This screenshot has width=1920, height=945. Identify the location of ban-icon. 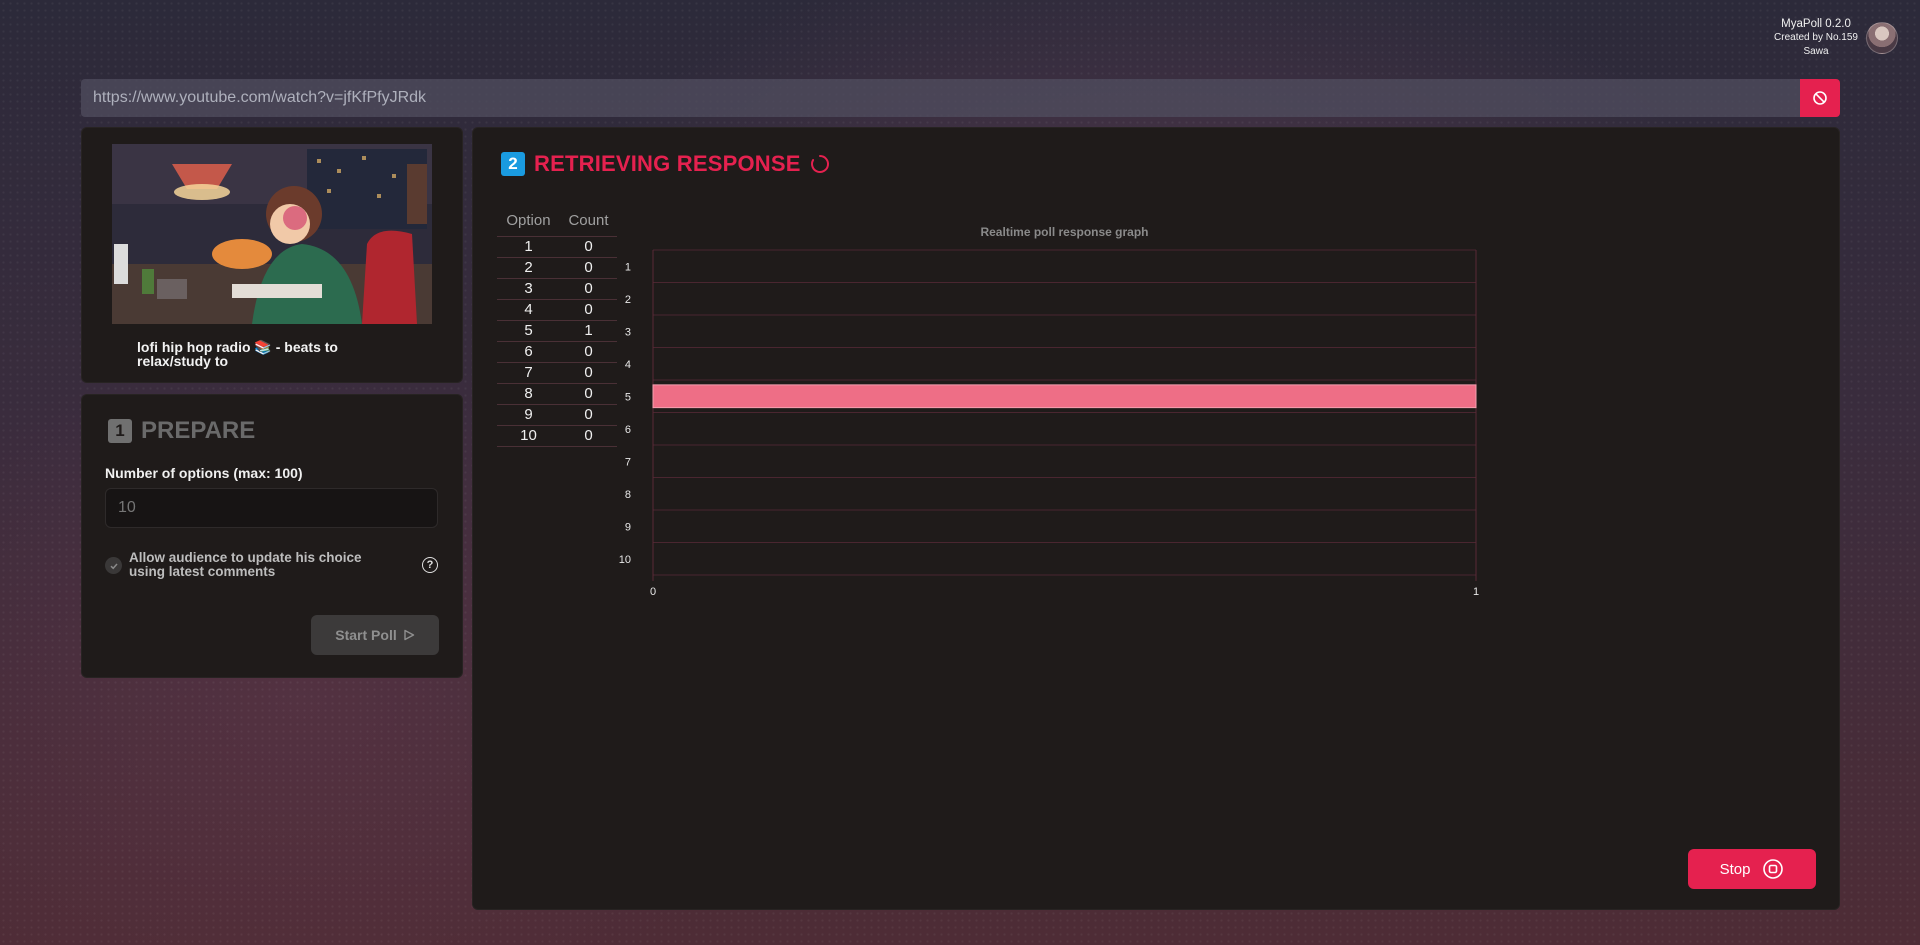
(1820, 98).